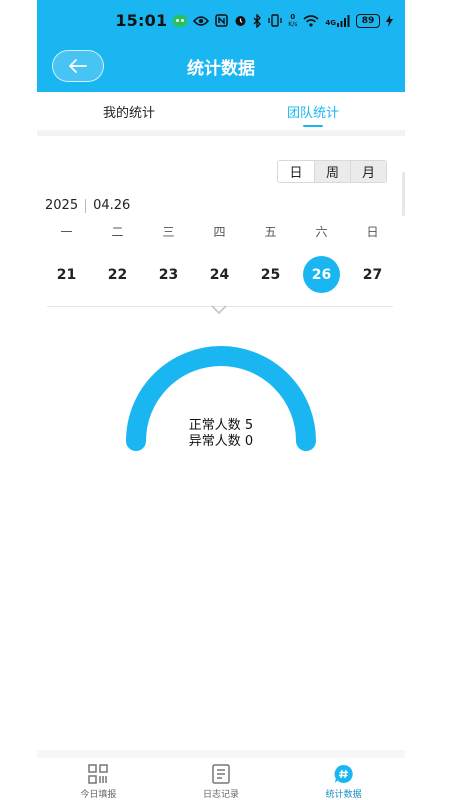 Image resolution: width=450 pixels, height=800 pixels. Describe the element at coordinates (98, 795) in the screenshot. I see `nav-label: 今日填报` at that location.